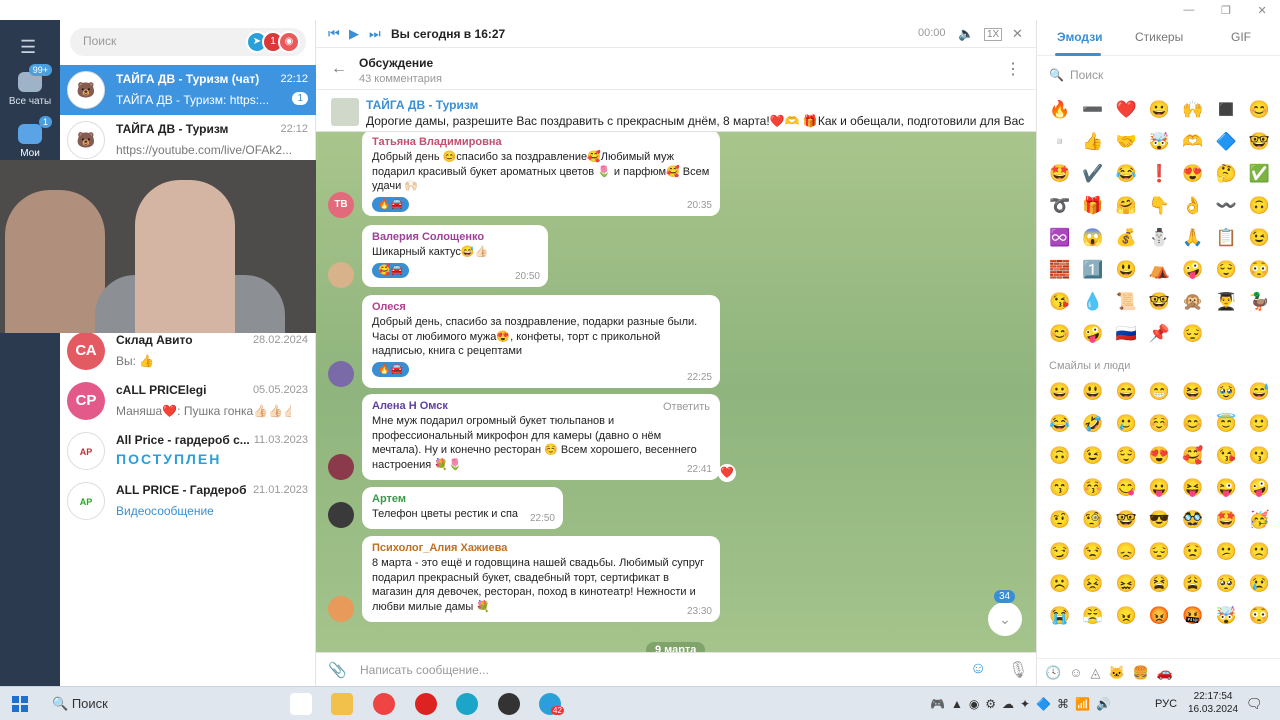  Describe the element at coordinates (966, 34) in the screenshot. I see `volume-icon: 🔈` at that location.